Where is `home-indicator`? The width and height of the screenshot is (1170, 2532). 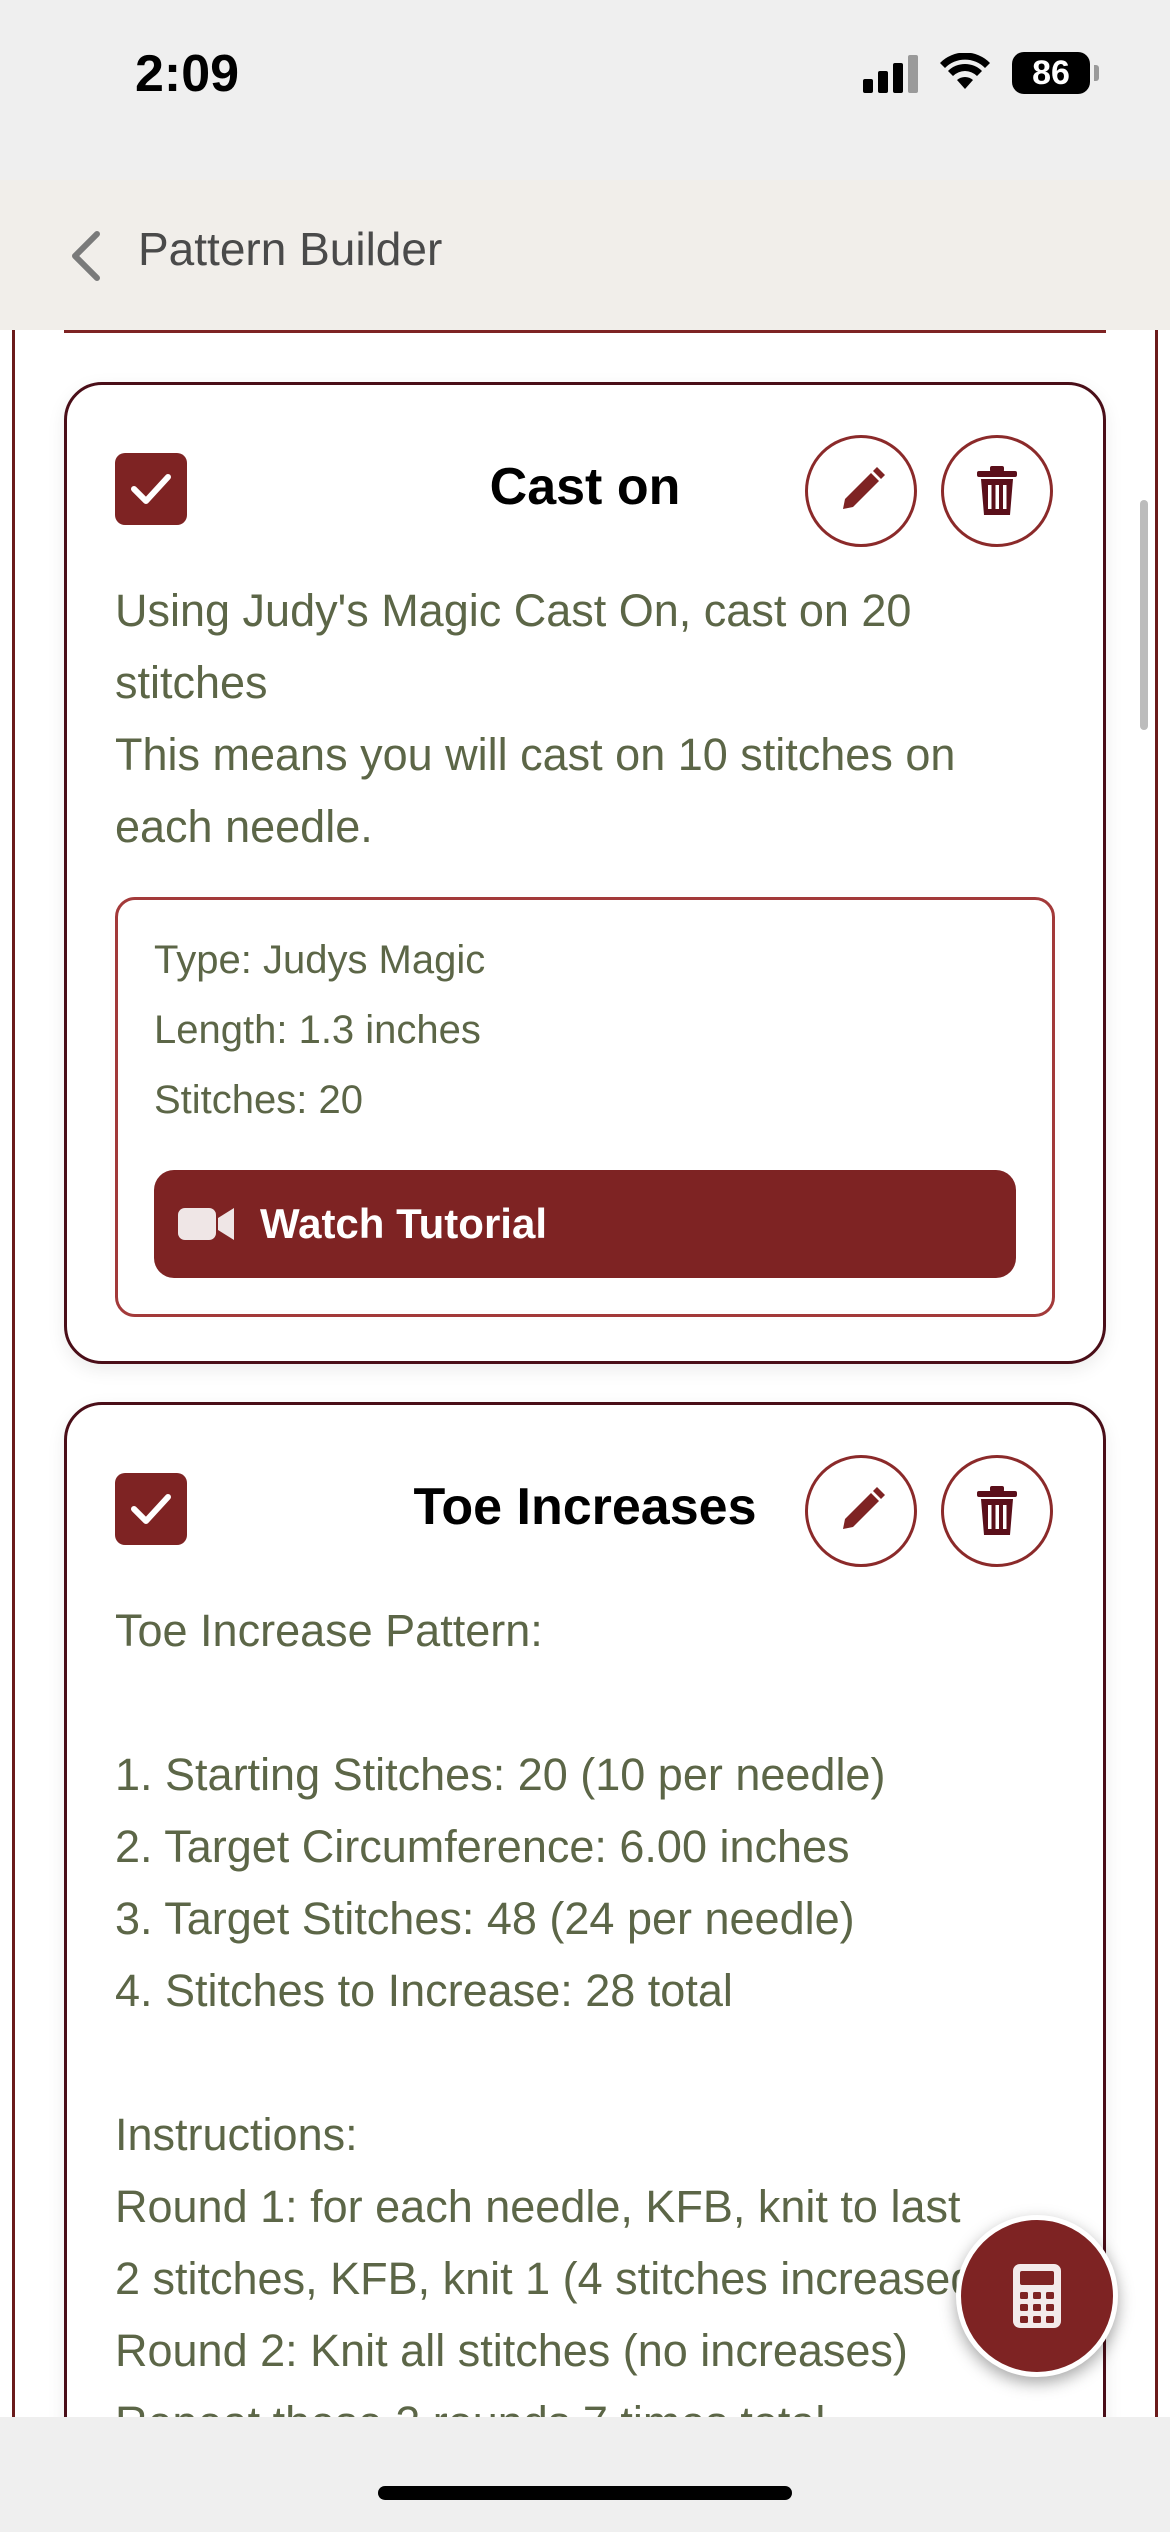 home-indicator is located at coordinates (585, 2493).